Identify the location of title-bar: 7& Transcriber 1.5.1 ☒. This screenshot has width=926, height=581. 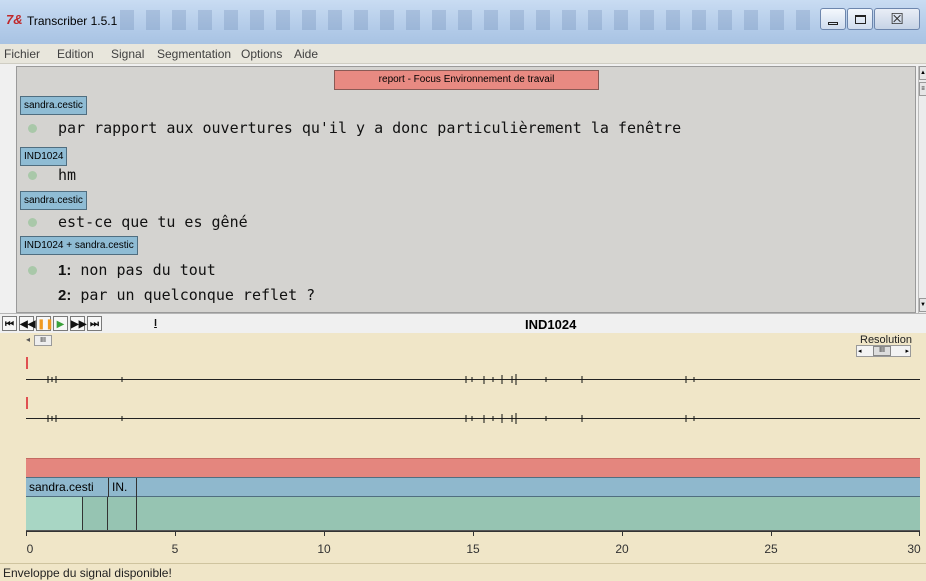
(463, 22).